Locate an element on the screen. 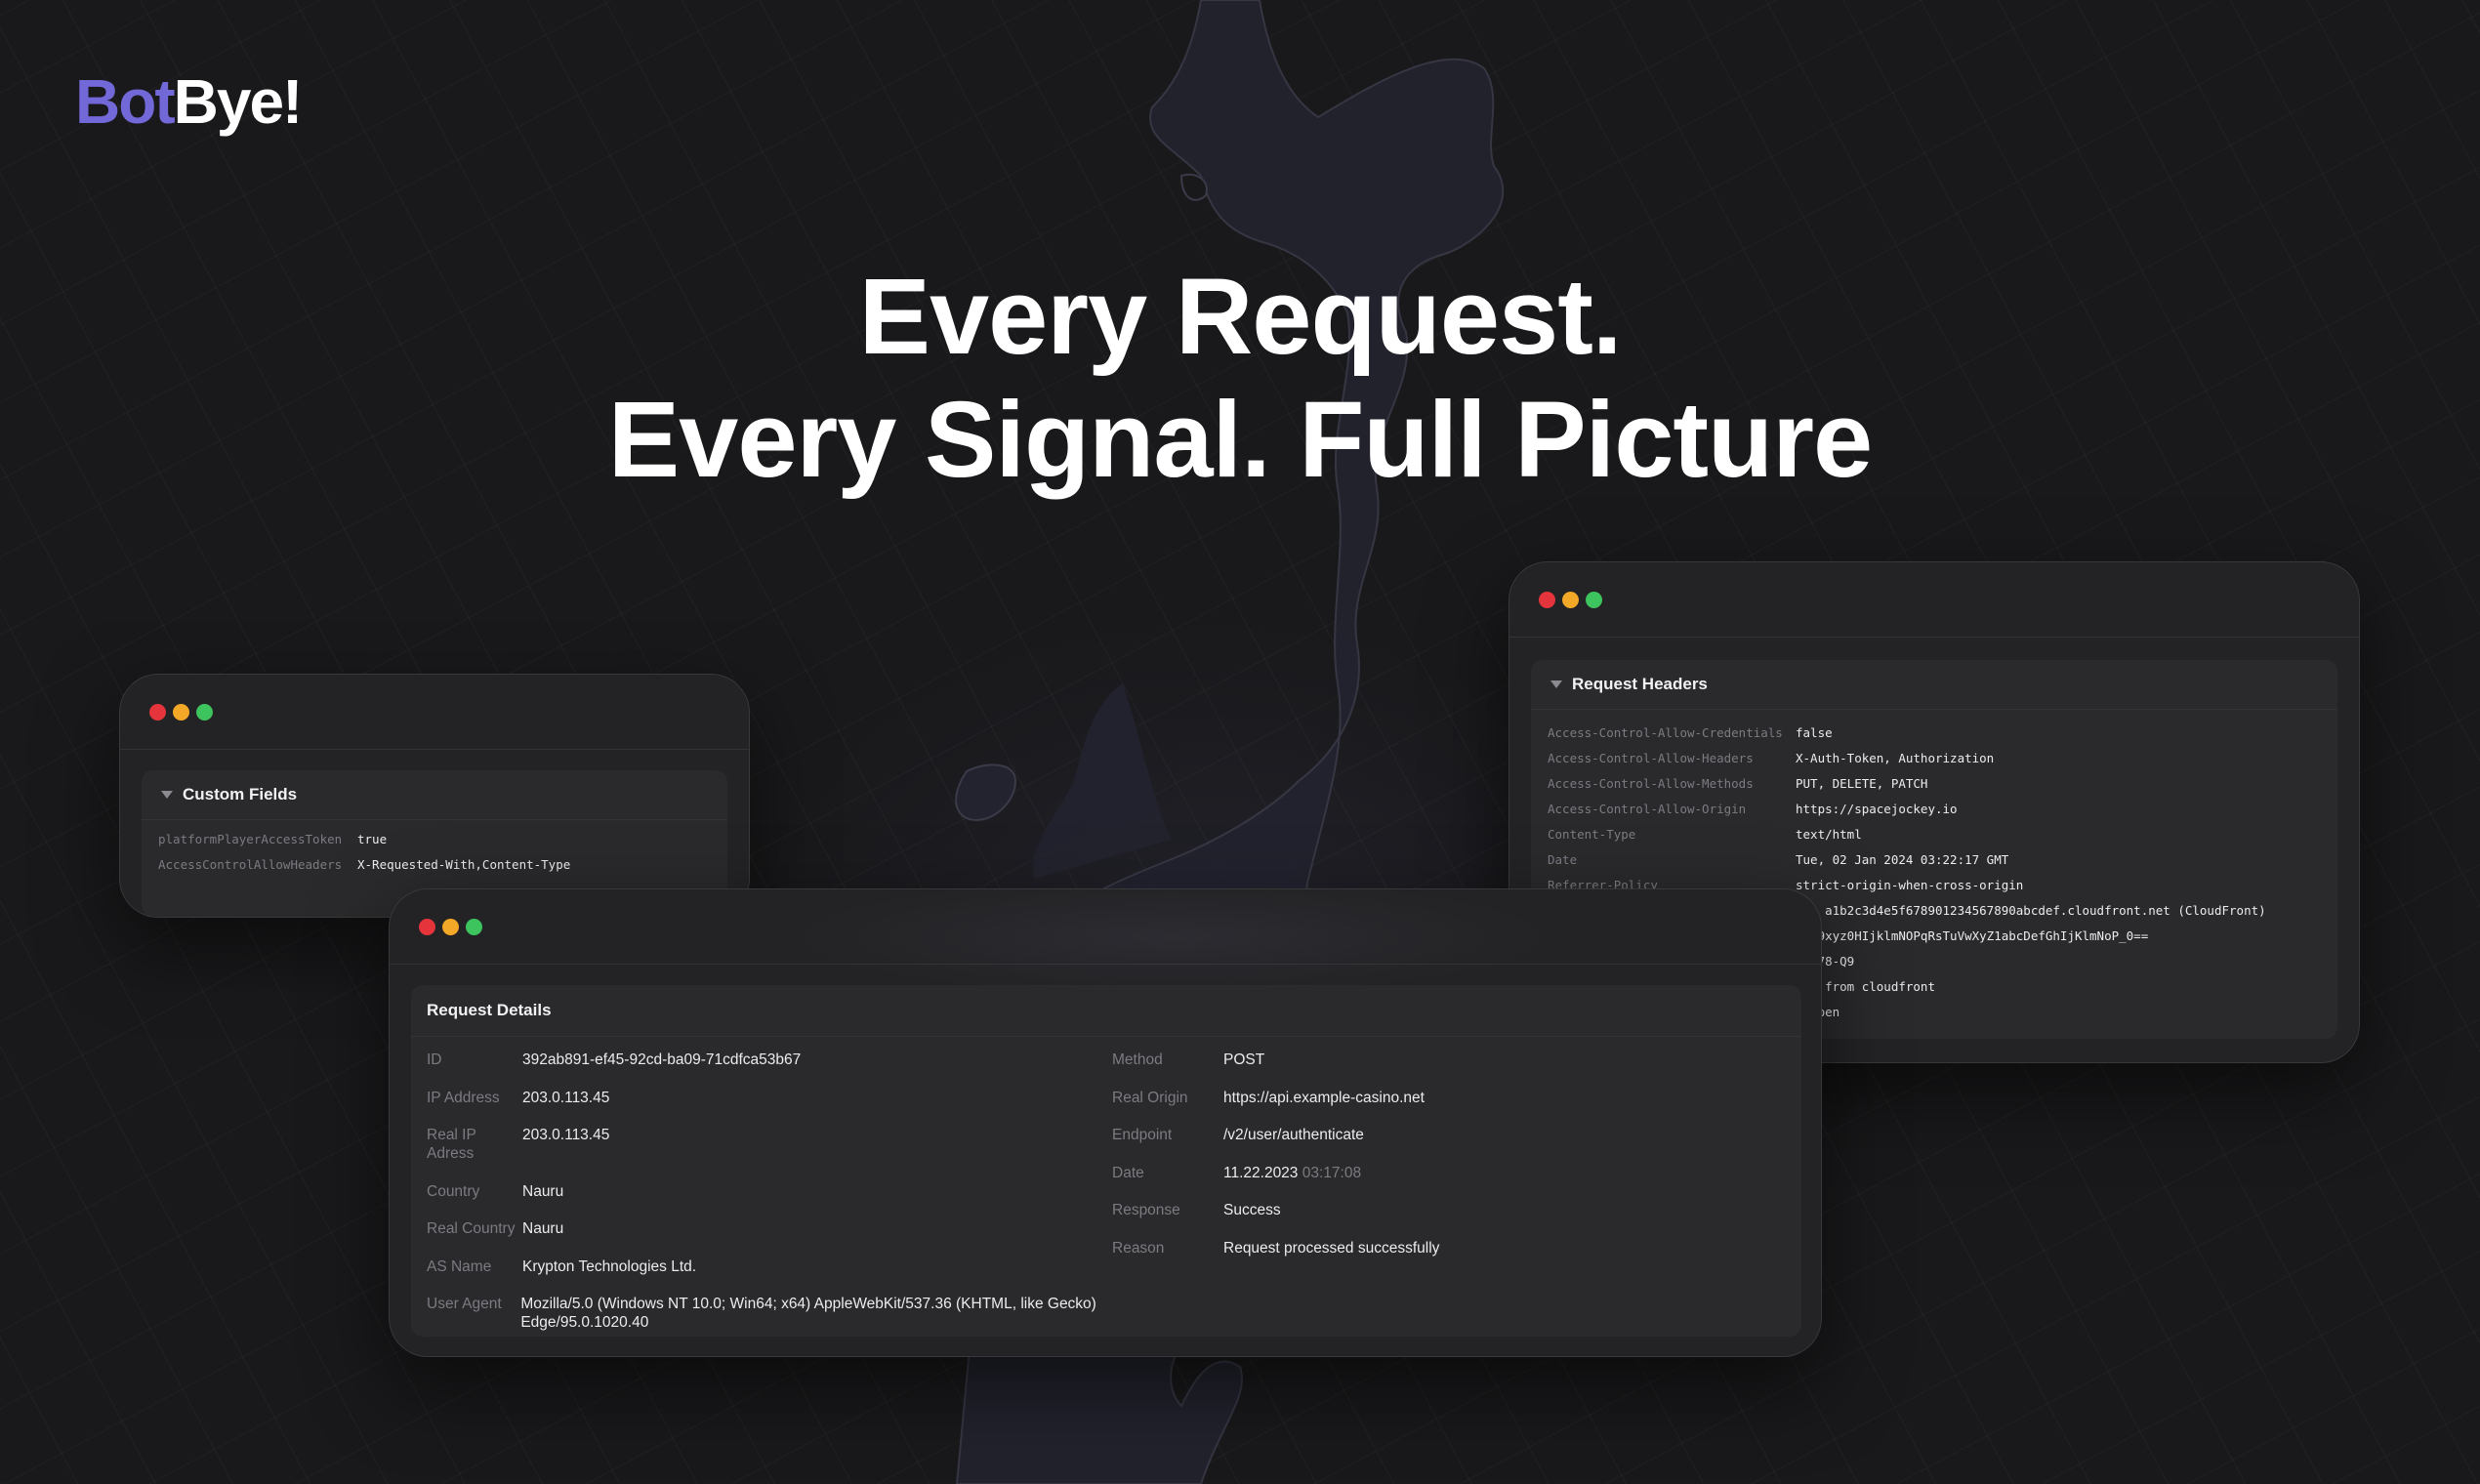  header-row: Access-Control-Allow-Credentials false is located at coordinates (1934, 733).